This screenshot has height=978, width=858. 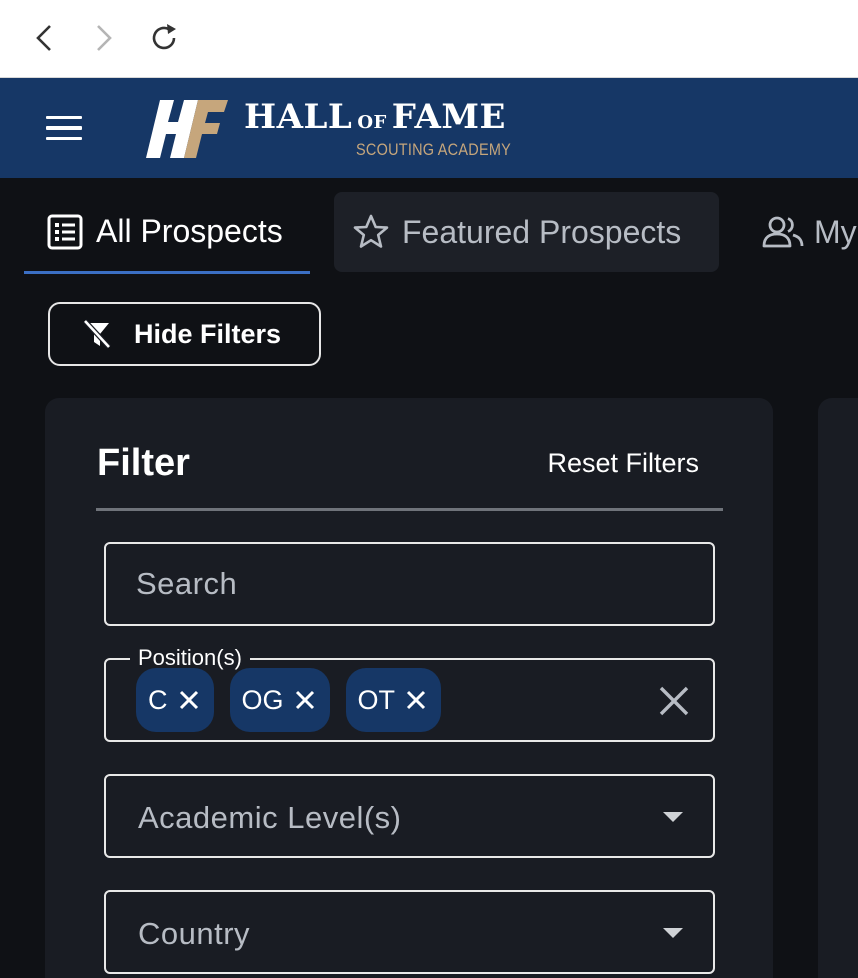 I want to click on list-icon, so click(x=65, y=231).